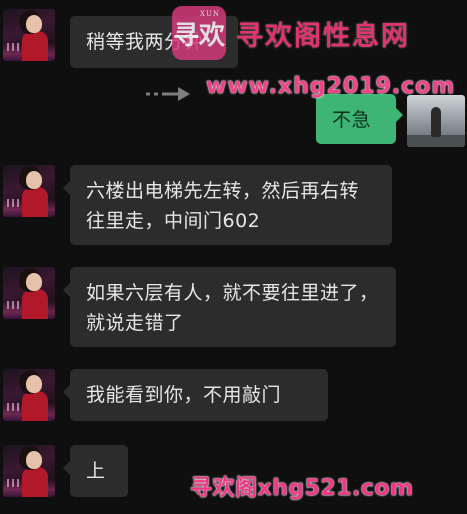  I want to click on arrow-right-icon, so click(168, 94).